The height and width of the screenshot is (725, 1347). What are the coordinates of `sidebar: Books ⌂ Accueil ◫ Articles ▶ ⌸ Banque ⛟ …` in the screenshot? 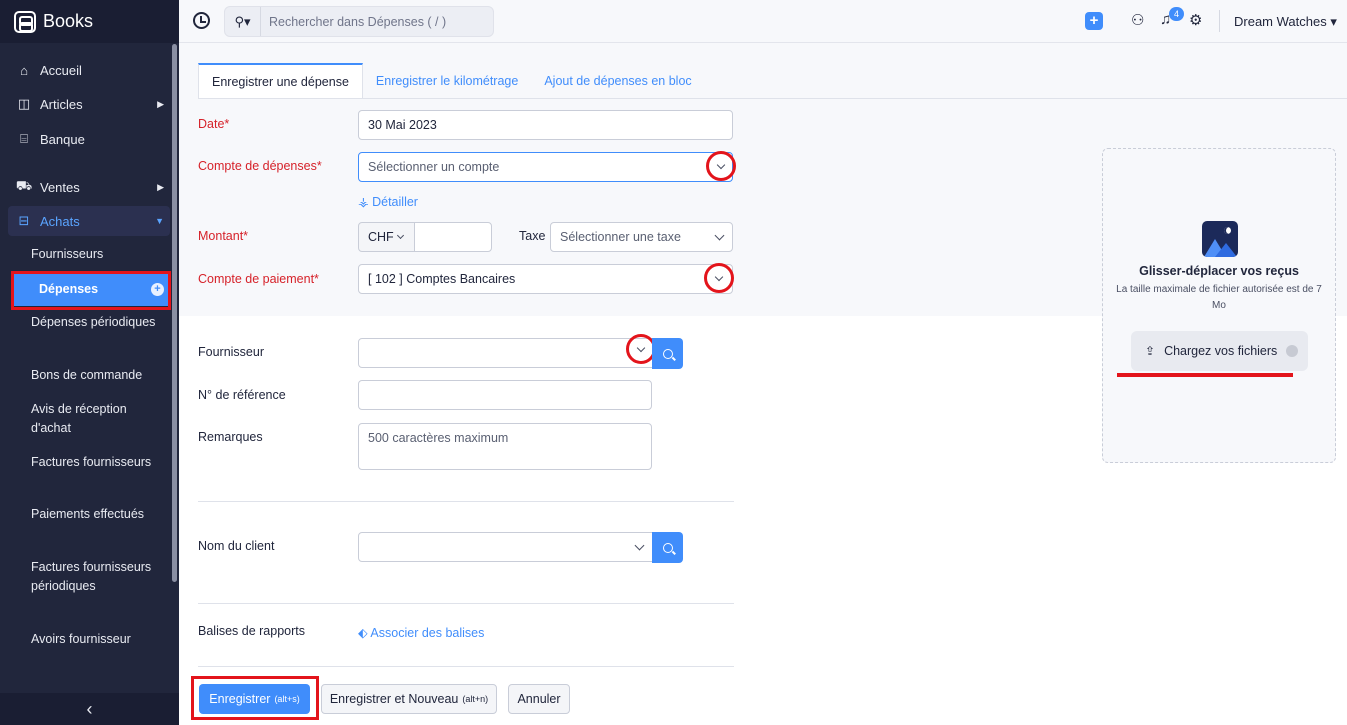 It's located at (89, 362).